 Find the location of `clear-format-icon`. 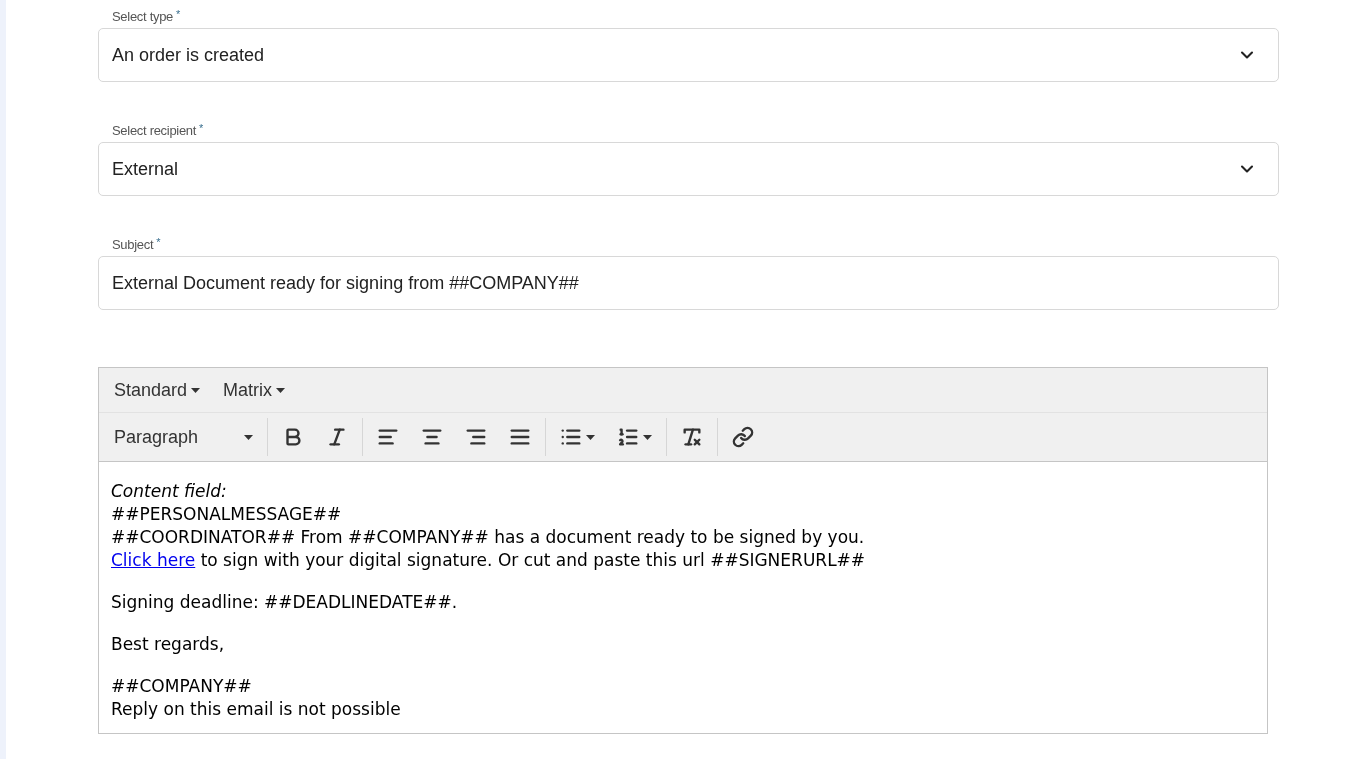

clear-format-icon is located at coordinates (692, 437).